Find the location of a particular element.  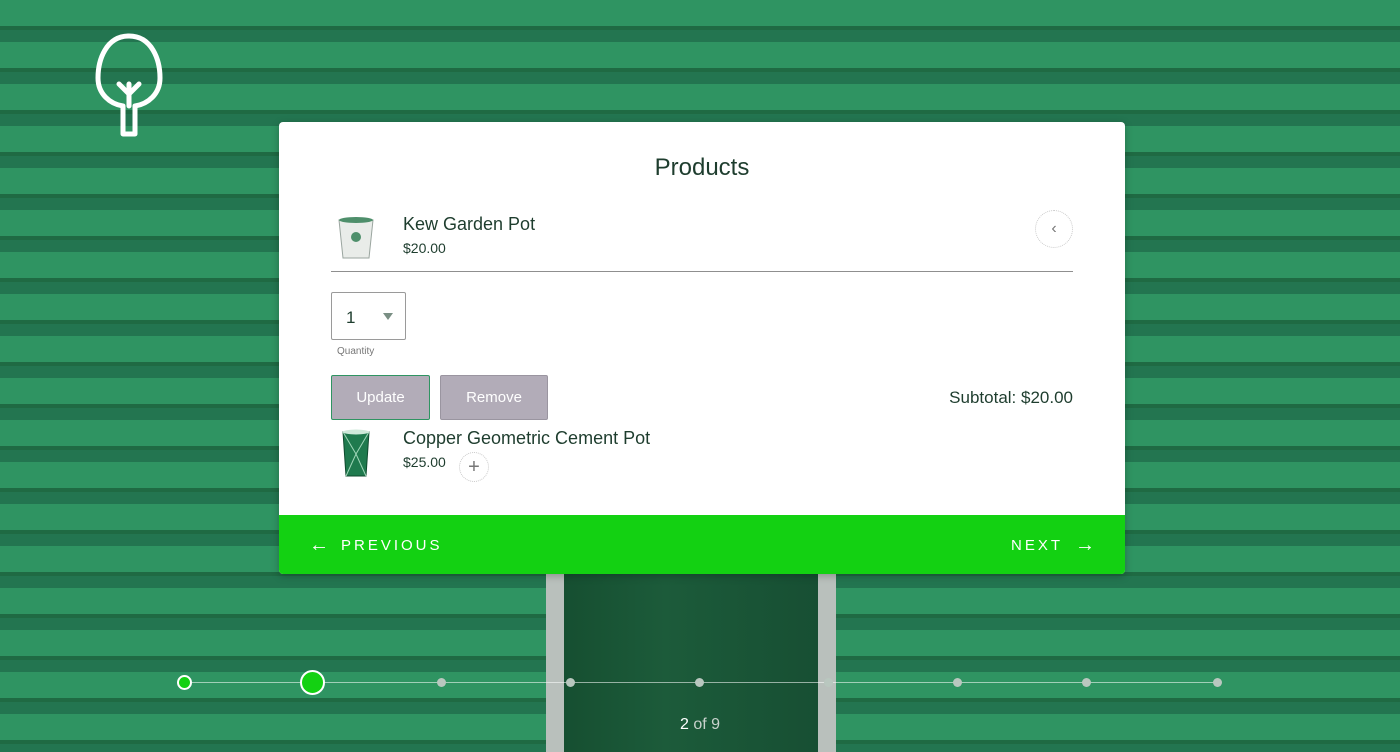

quantity-value: 1 is located at coordinates (351, 317).